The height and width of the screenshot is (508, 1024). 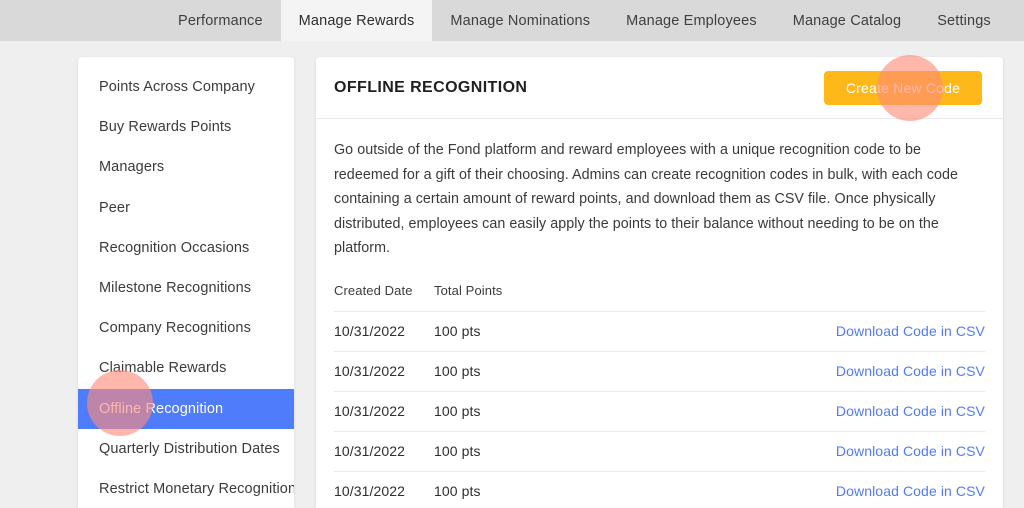 I want to click on tab-label: Manage Catalog, so click(x=847, y=20).